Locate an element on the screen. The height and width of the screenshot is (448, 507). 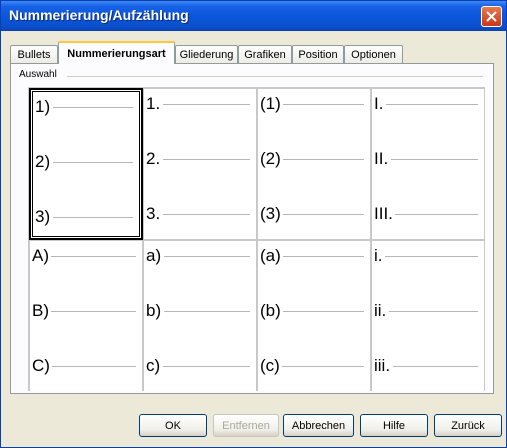
numbering-marker: (3) is located at coordinates (270, 213).